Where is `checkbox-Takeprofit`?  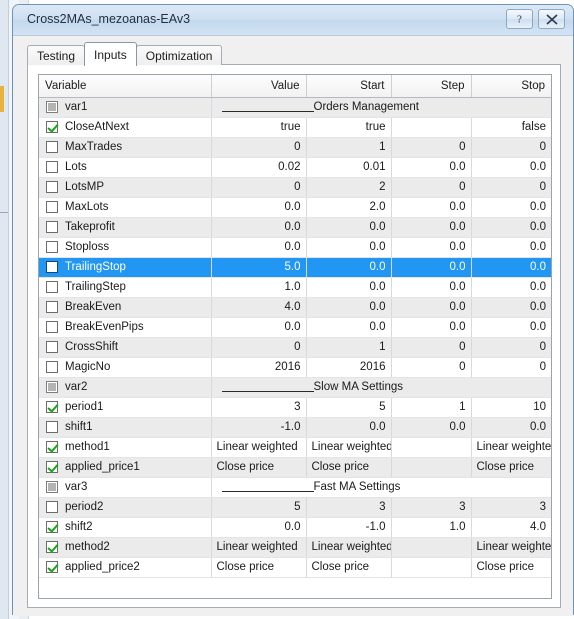
checkbox-Takeprofit is located at coordinates (52, 227).